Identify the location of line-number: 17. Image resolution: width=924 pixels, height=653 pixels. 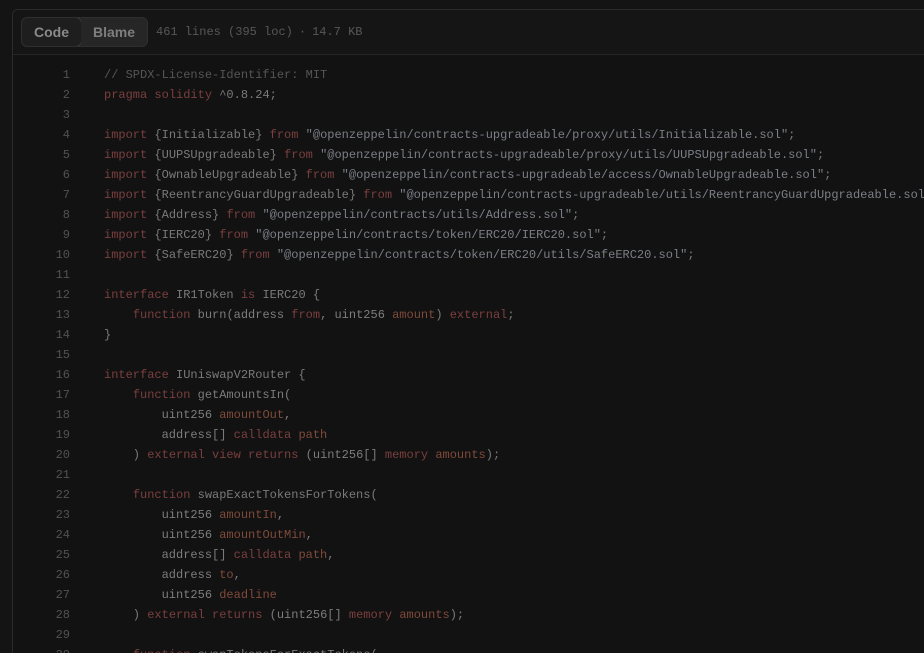
(41, 395).